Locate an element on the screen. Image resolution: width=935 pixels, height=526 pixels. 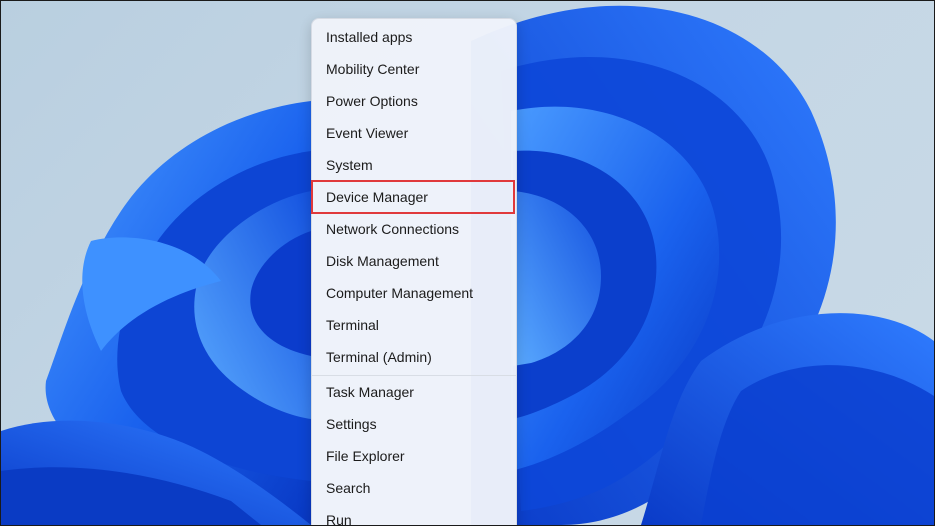
menu-item-terminal-admin: Terminal (Admin) is located at coordinates (414, 357).